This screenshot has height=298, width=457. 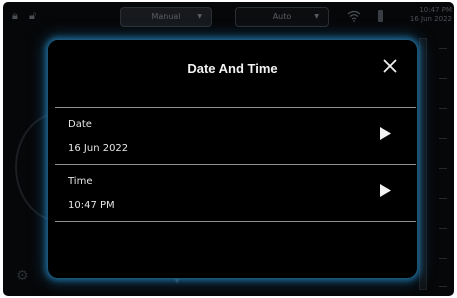 I want to click on mode-select-auto: Auto ▼, so click(x=282, y=17).